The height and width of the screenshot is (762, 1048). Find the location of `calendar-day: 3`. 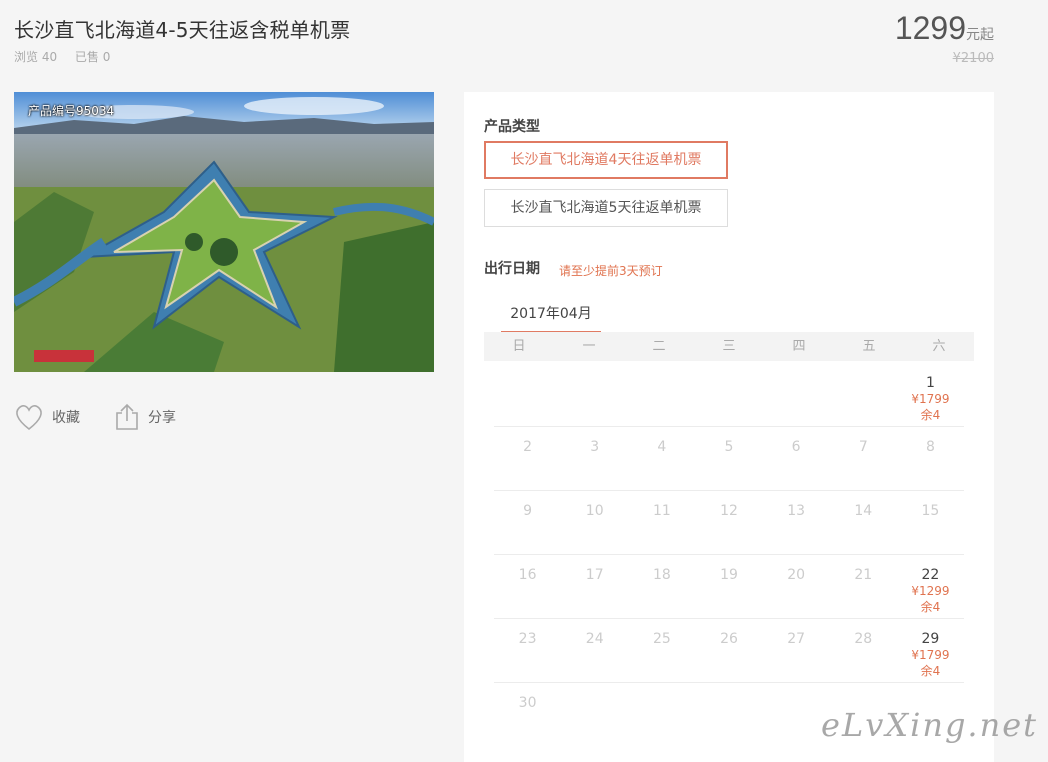

calendar-day: 3 is located at coordinates (594, 458).